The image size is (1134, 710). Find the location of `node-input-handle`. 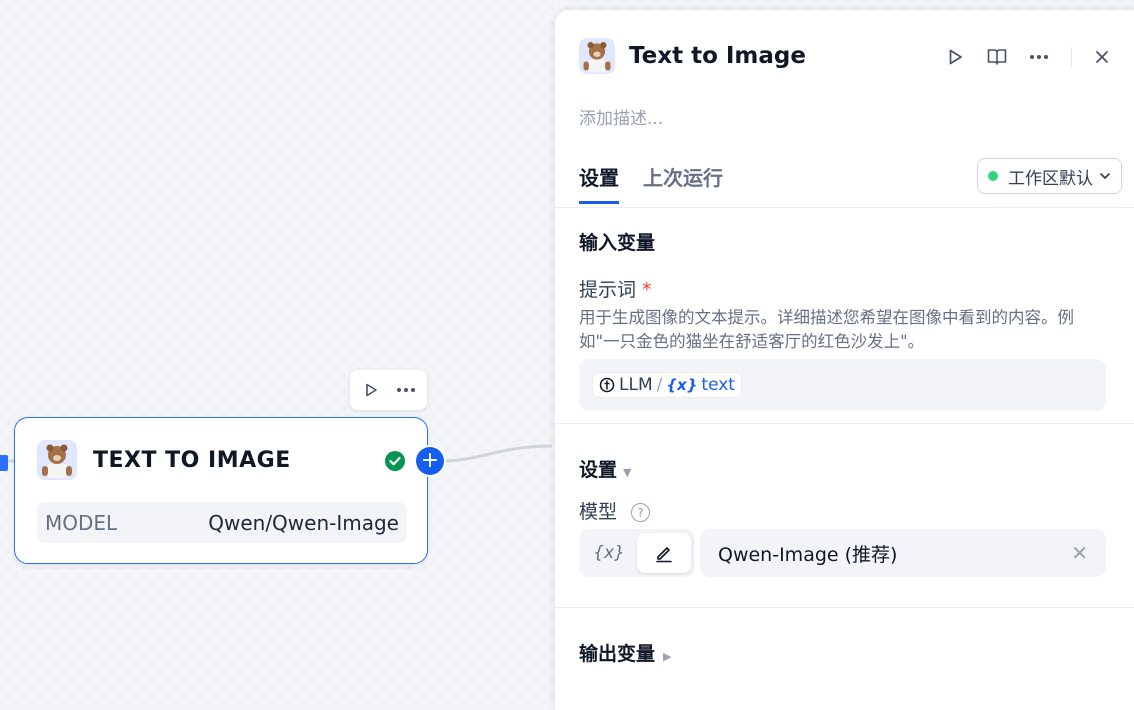

node-input-handle is located at coordinates (4, 463).